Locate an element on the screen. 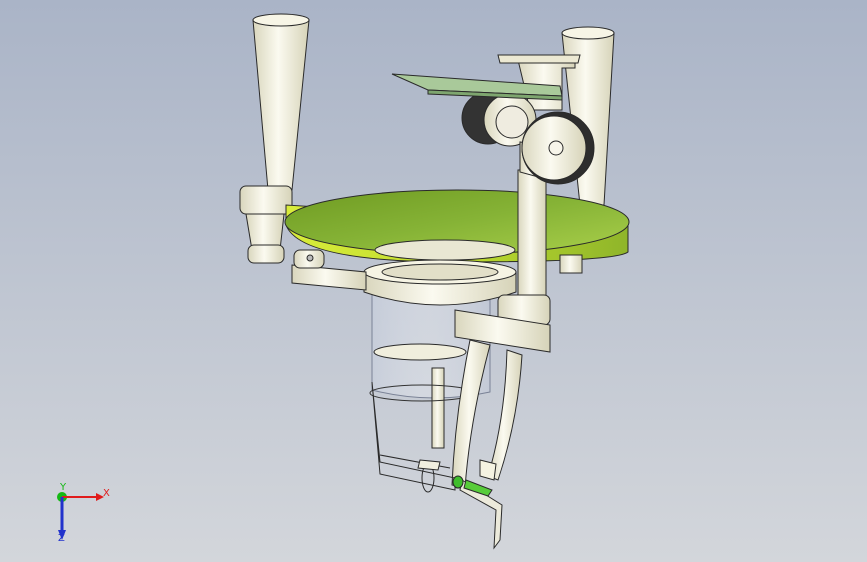 The width and height of the screenshot is (867, 562). z-axis-label: Z is located at coordinates (61, 538).